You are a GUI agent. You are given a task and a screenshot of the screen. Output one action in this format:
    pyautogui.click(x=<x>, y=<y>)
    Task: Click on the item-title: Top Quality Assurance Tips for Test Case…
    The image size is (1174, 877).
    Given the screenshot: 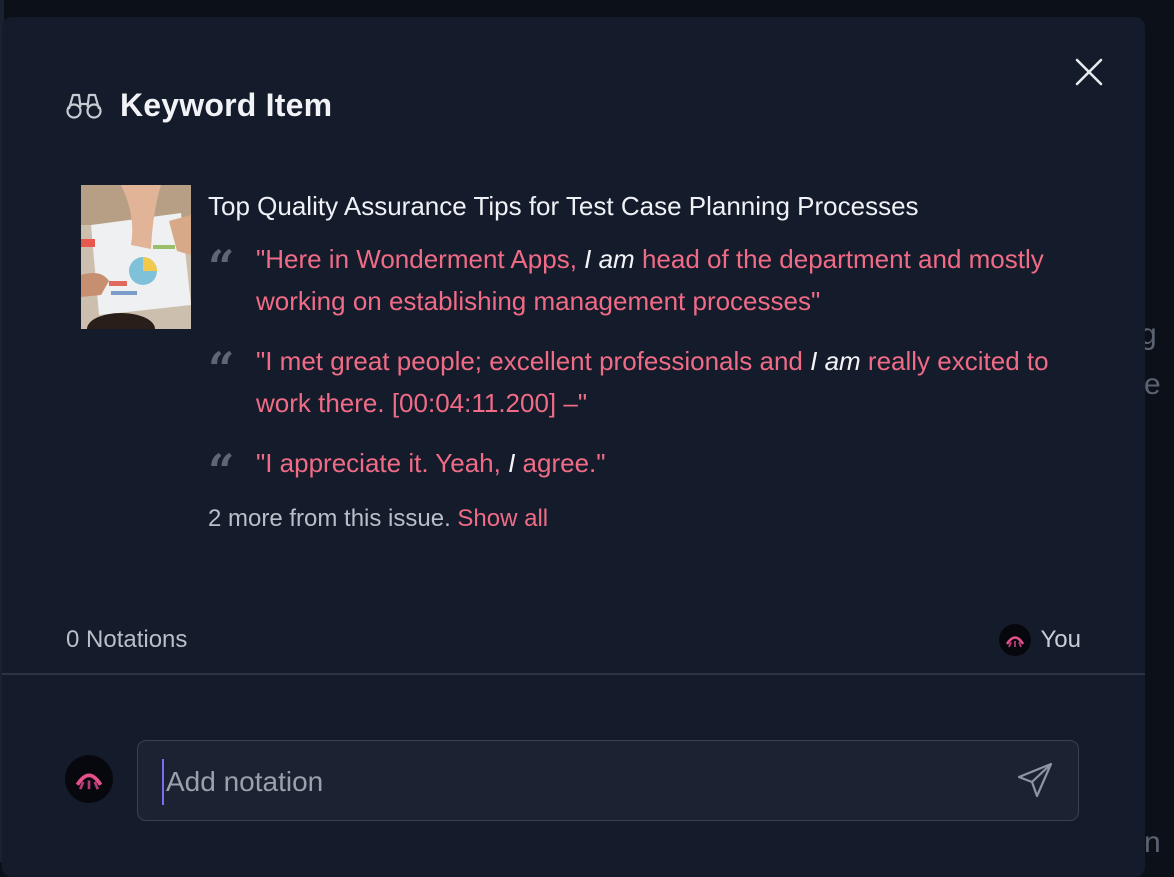 What is the action you would take?
    pyautogui.click(x=648, y=206)
    